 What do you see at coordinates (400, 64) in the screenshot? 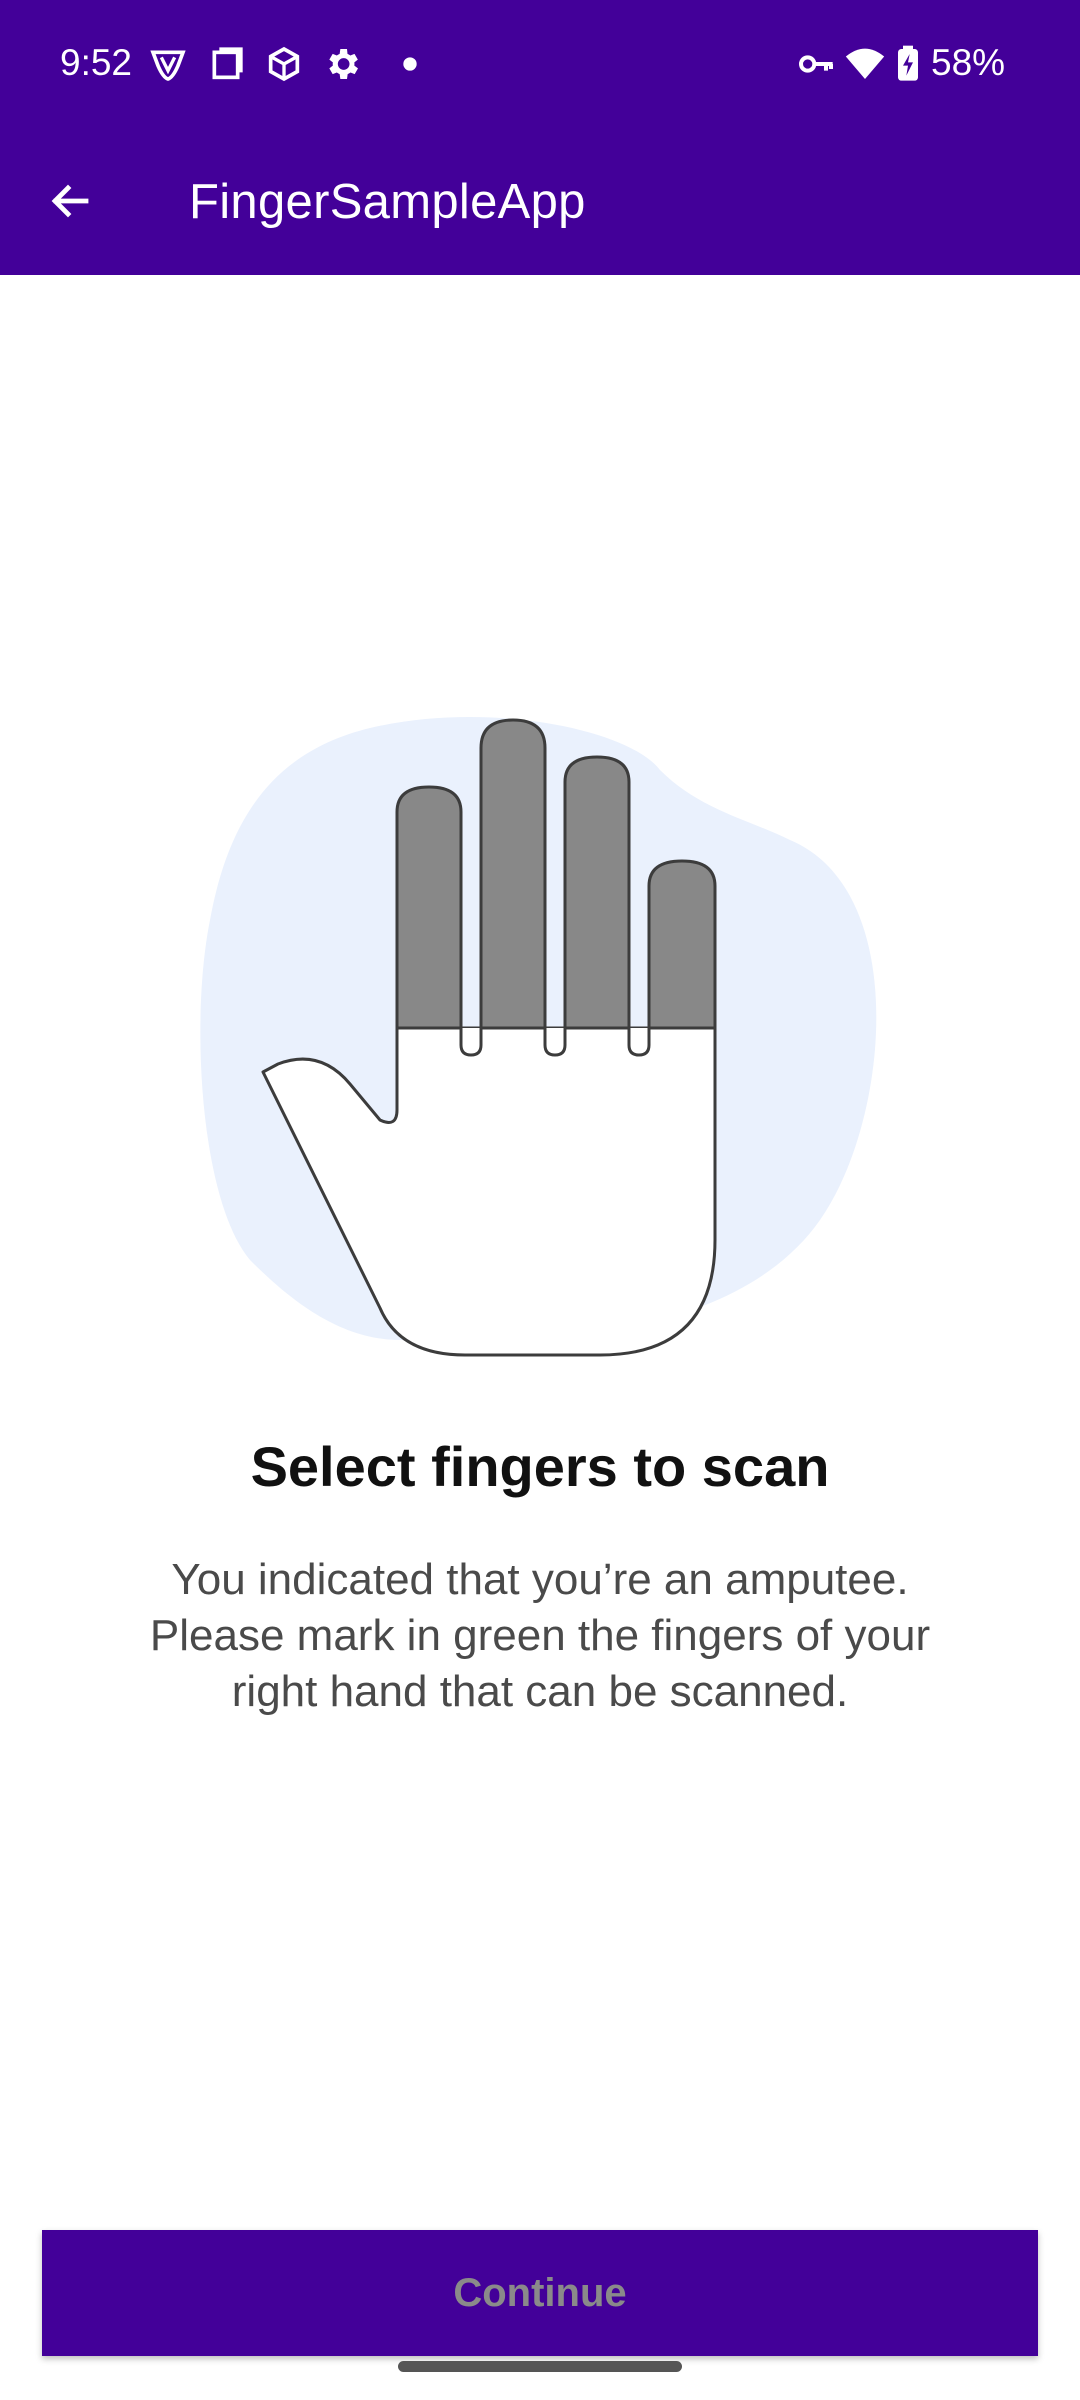
I see `notification-dot-icon` at bounding box center [400, 64].